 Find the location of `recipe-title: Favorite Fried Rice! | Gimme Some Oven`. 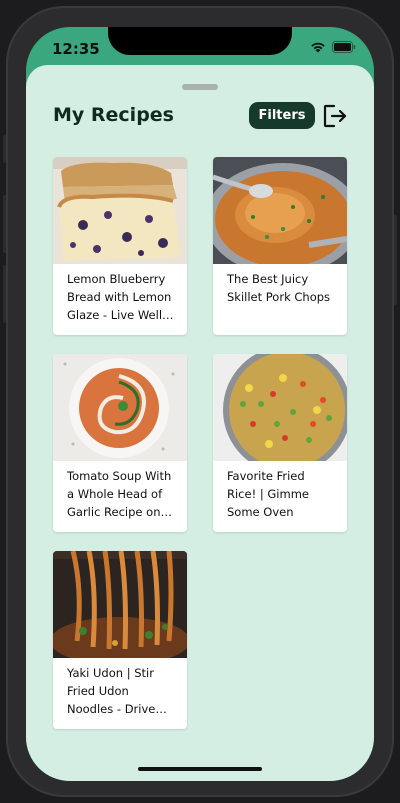

recipe-title: Favorite Fried Rice! | Gimme Some Oven is located at coordinates (268, 494).